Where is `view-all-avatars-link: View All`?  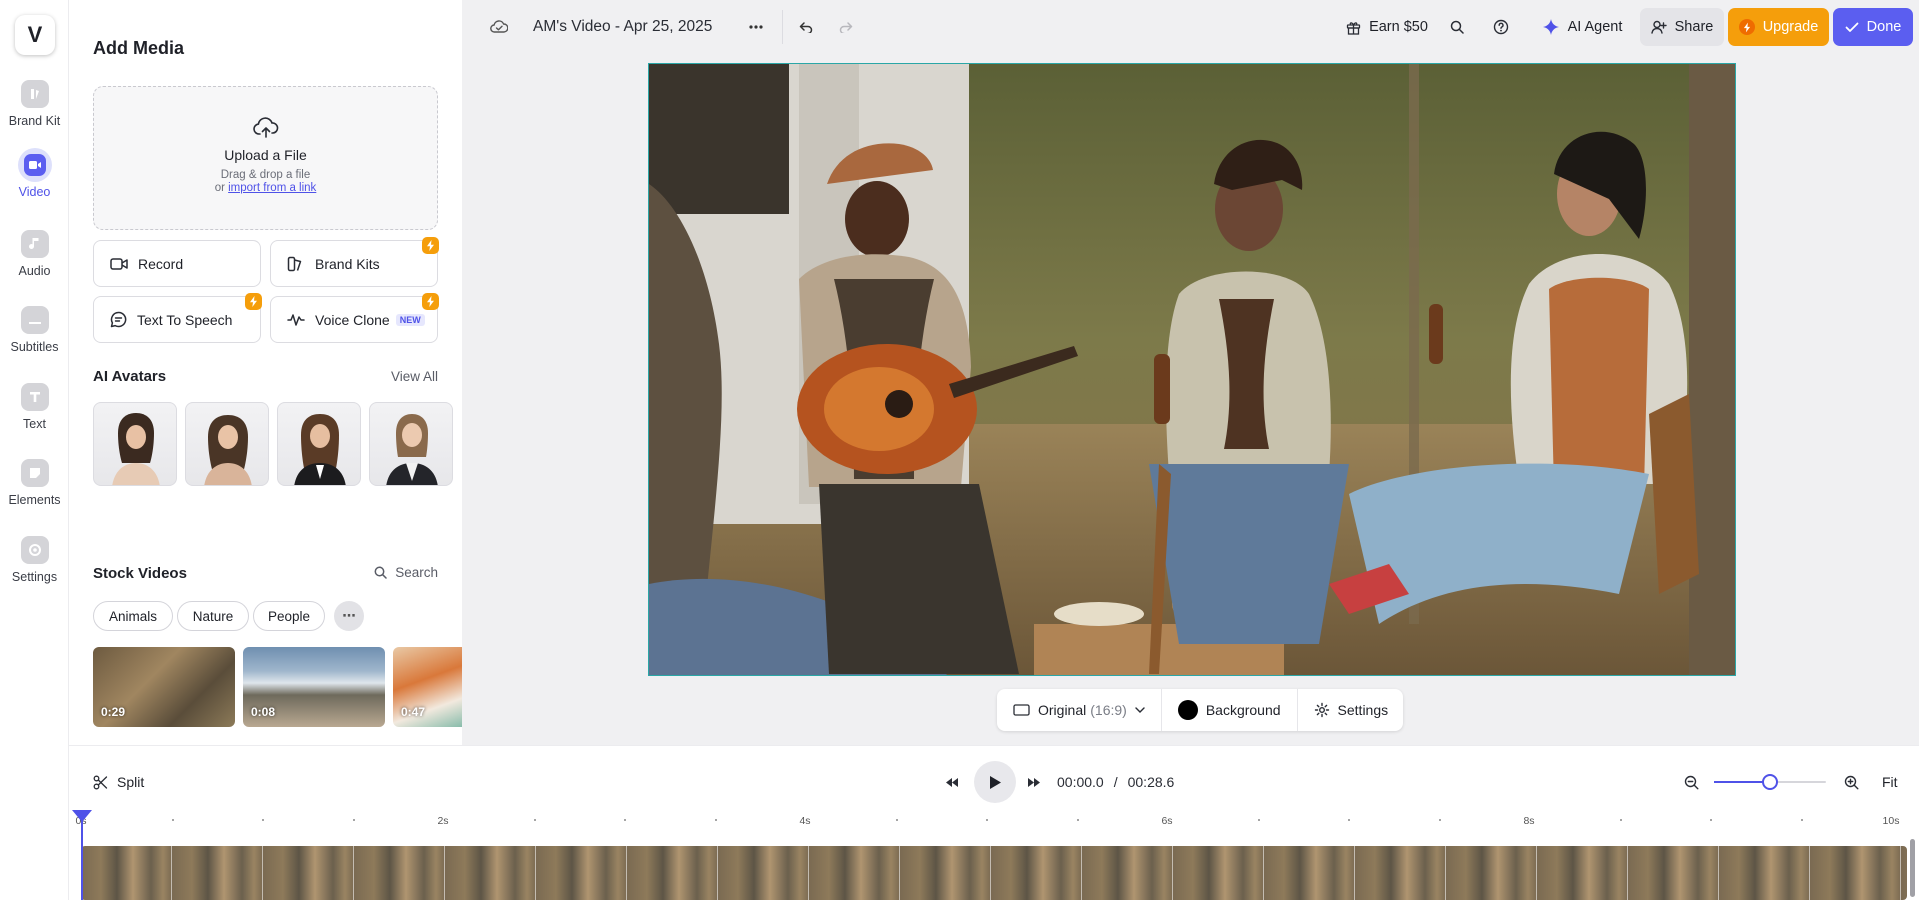 view-all-avatars-link: View All is located at coordinates (414, 376).